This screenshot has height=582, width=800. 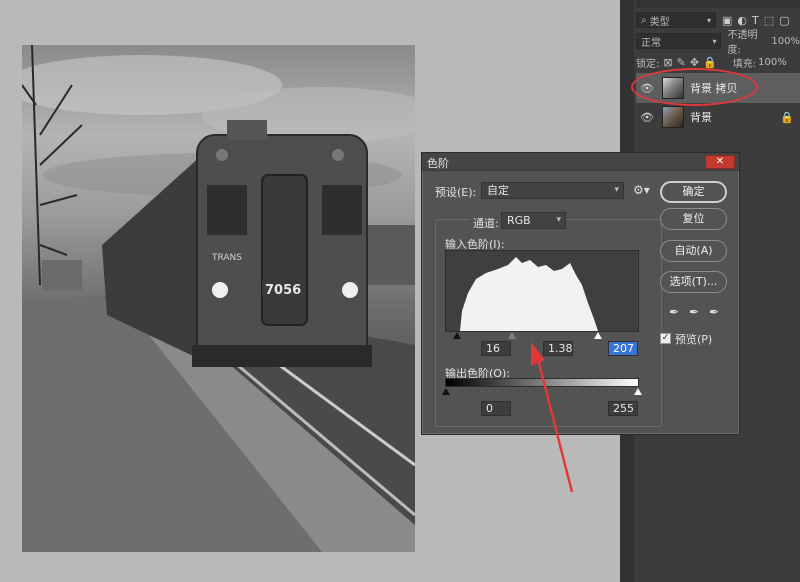 What do you see at coordinates (742, 20) in the screenshot?
I see `adjustment-filter-icon: ◐` at bounding box center [742, 20].